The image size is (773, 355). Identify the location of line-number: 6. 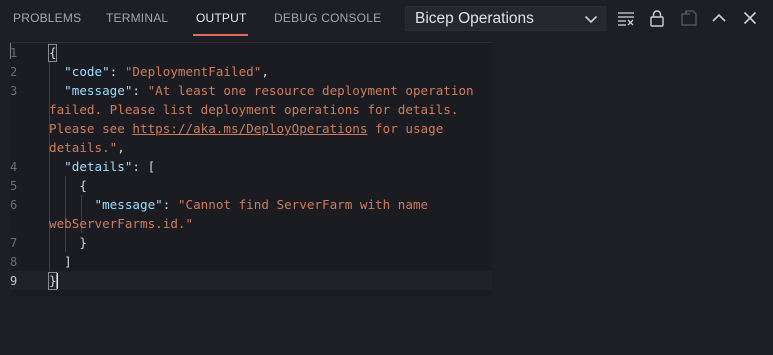
(14, 205).